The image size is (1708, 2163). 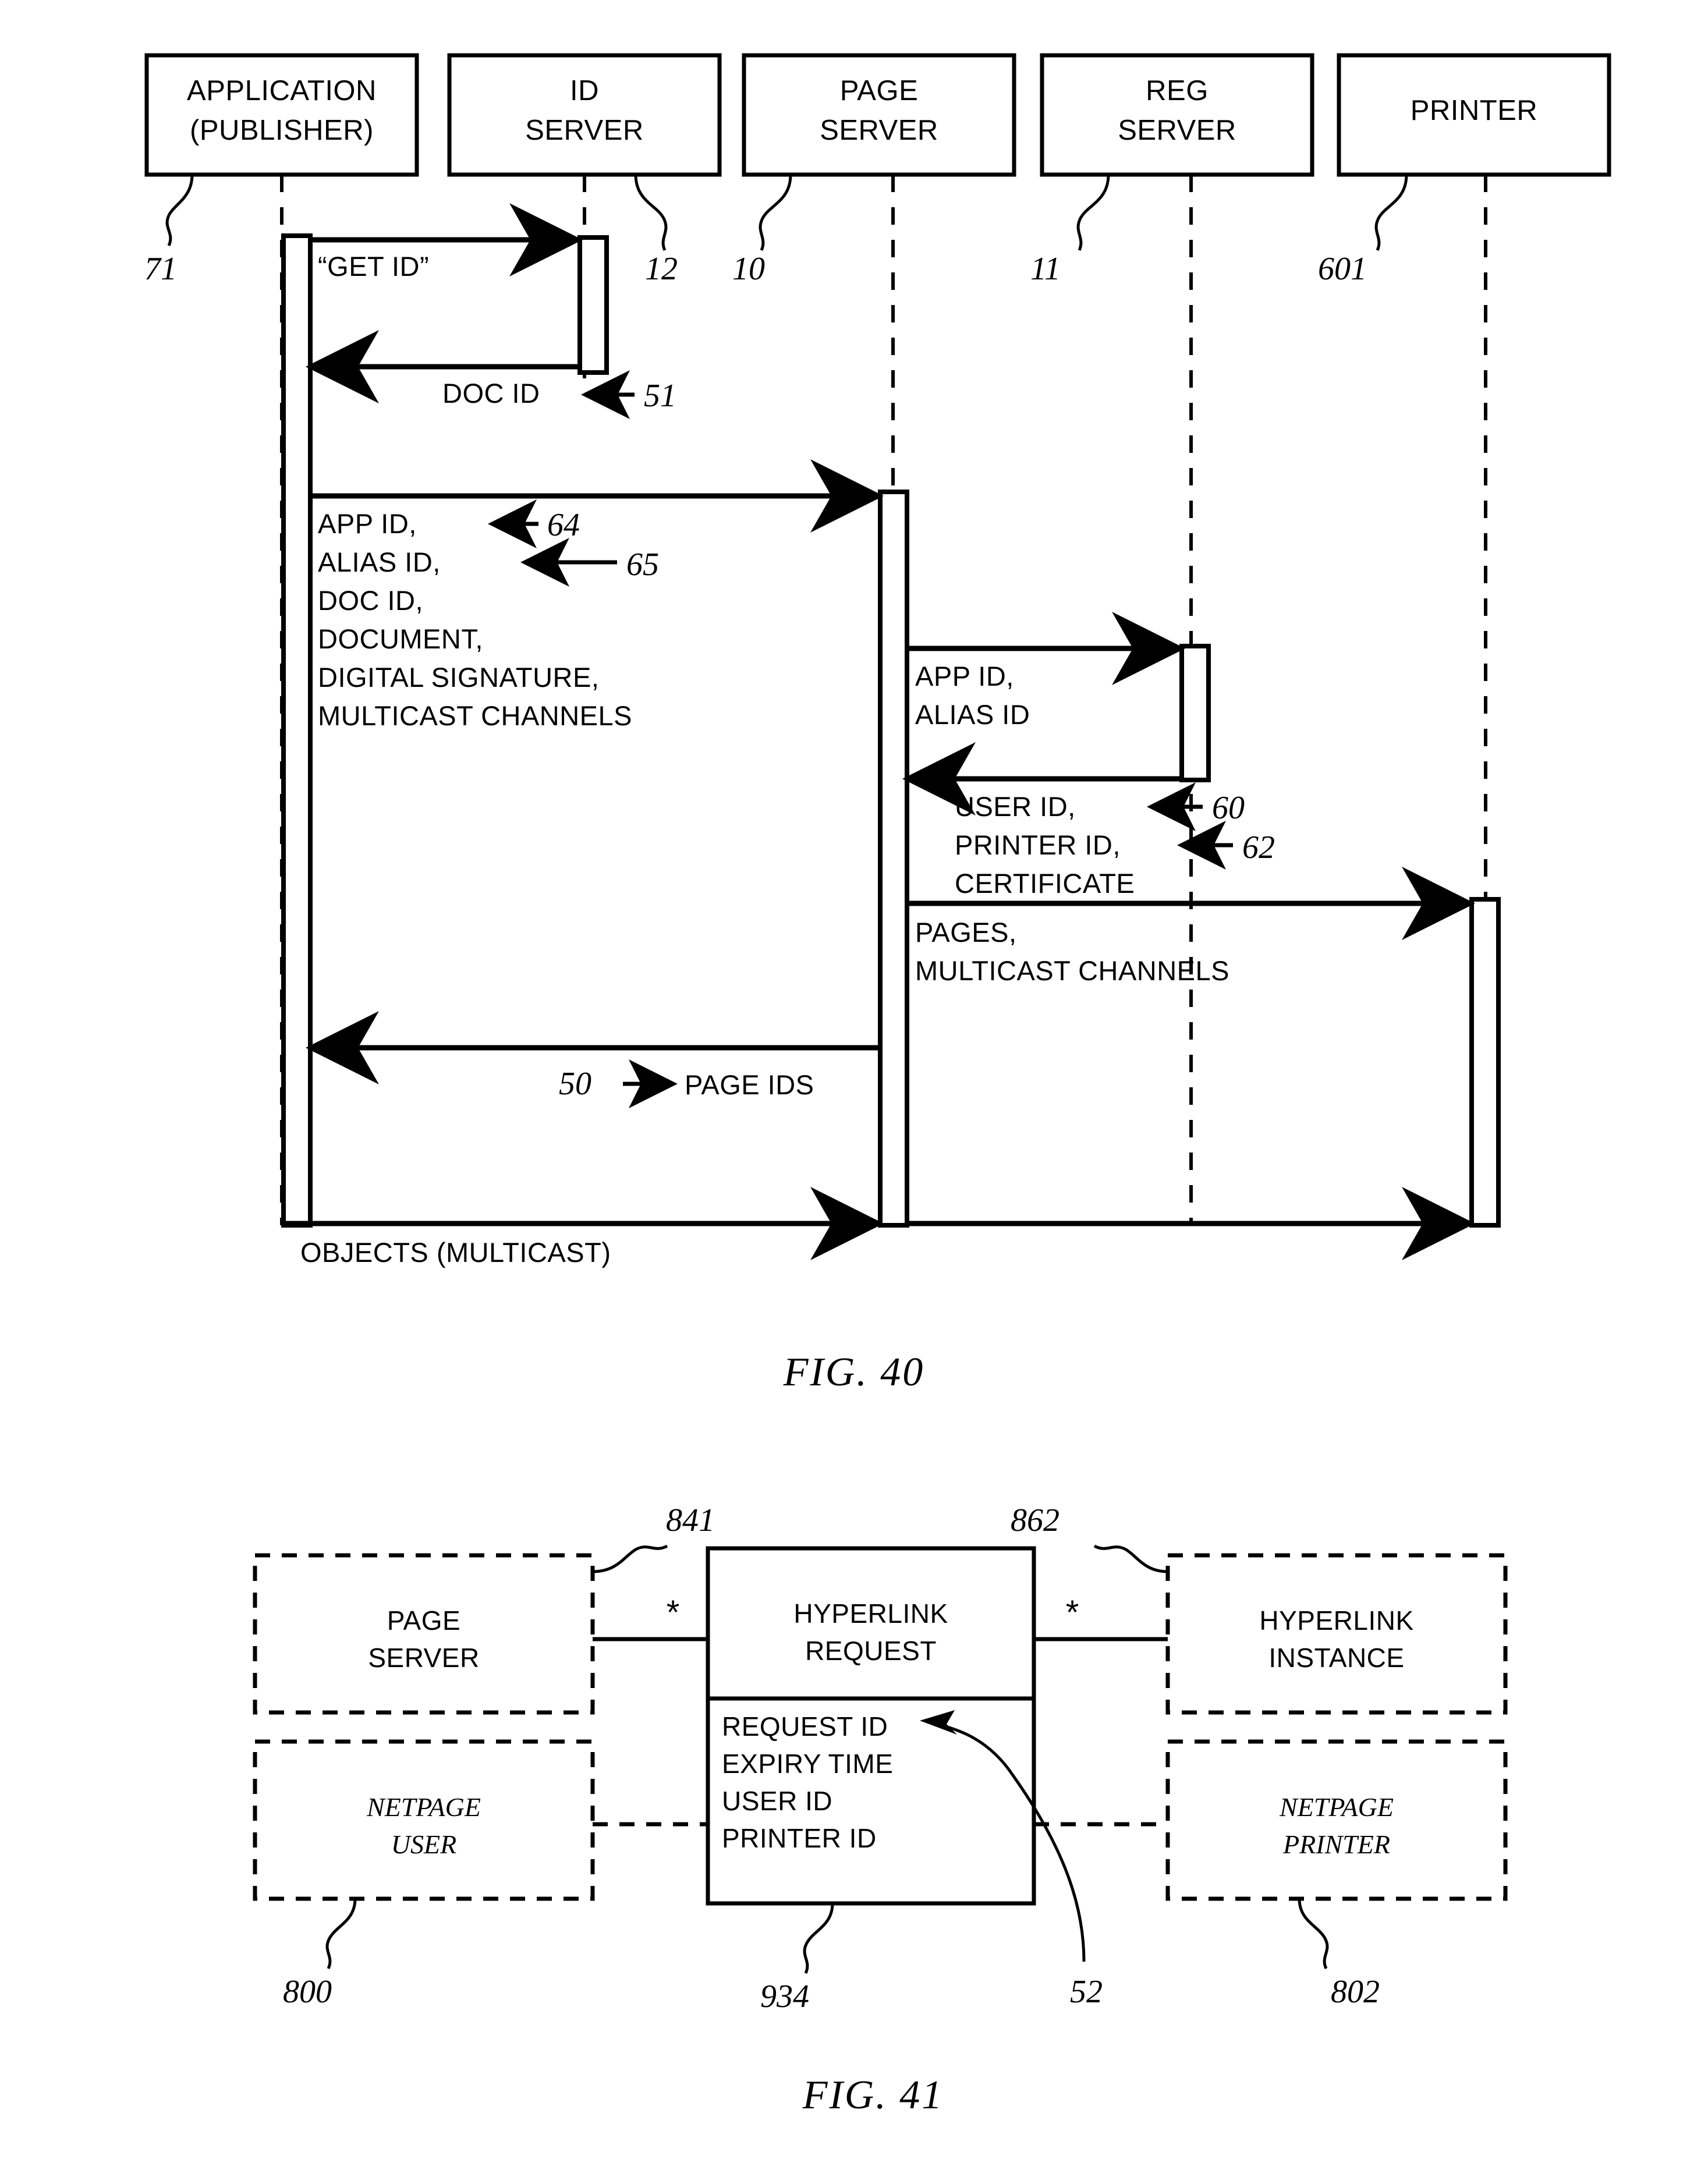 What do you see at coordinates (1088, 820) in the screenshot?
I see `message-lookup-reply: USER ID, PRINTER ID, CERTIFICATE 60 62` at bounding box center [1088, 820].